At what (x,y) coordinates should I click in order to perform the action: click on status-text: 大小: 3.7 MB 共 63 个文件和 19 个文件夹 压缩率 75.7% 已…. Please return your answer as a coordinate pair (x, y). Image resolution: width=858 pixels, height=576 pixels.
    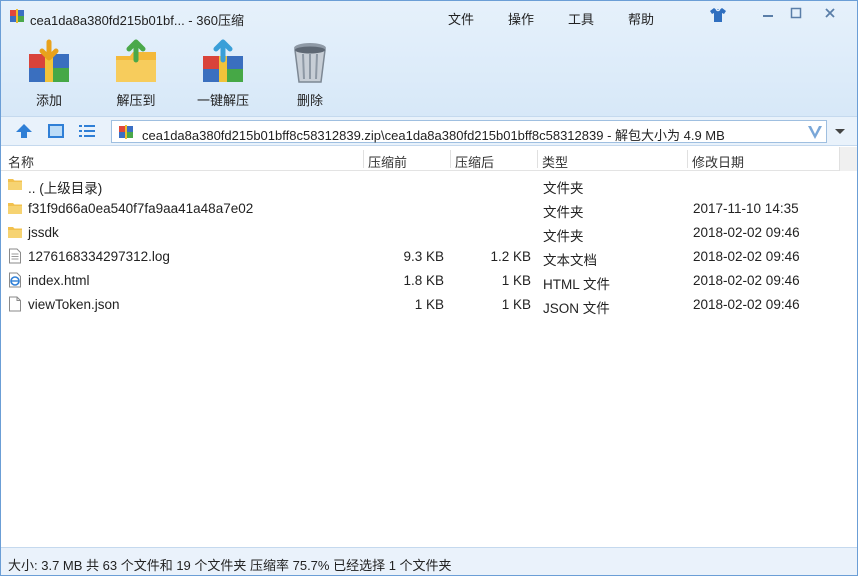
    Looking at the image, I should click on (230, 565).